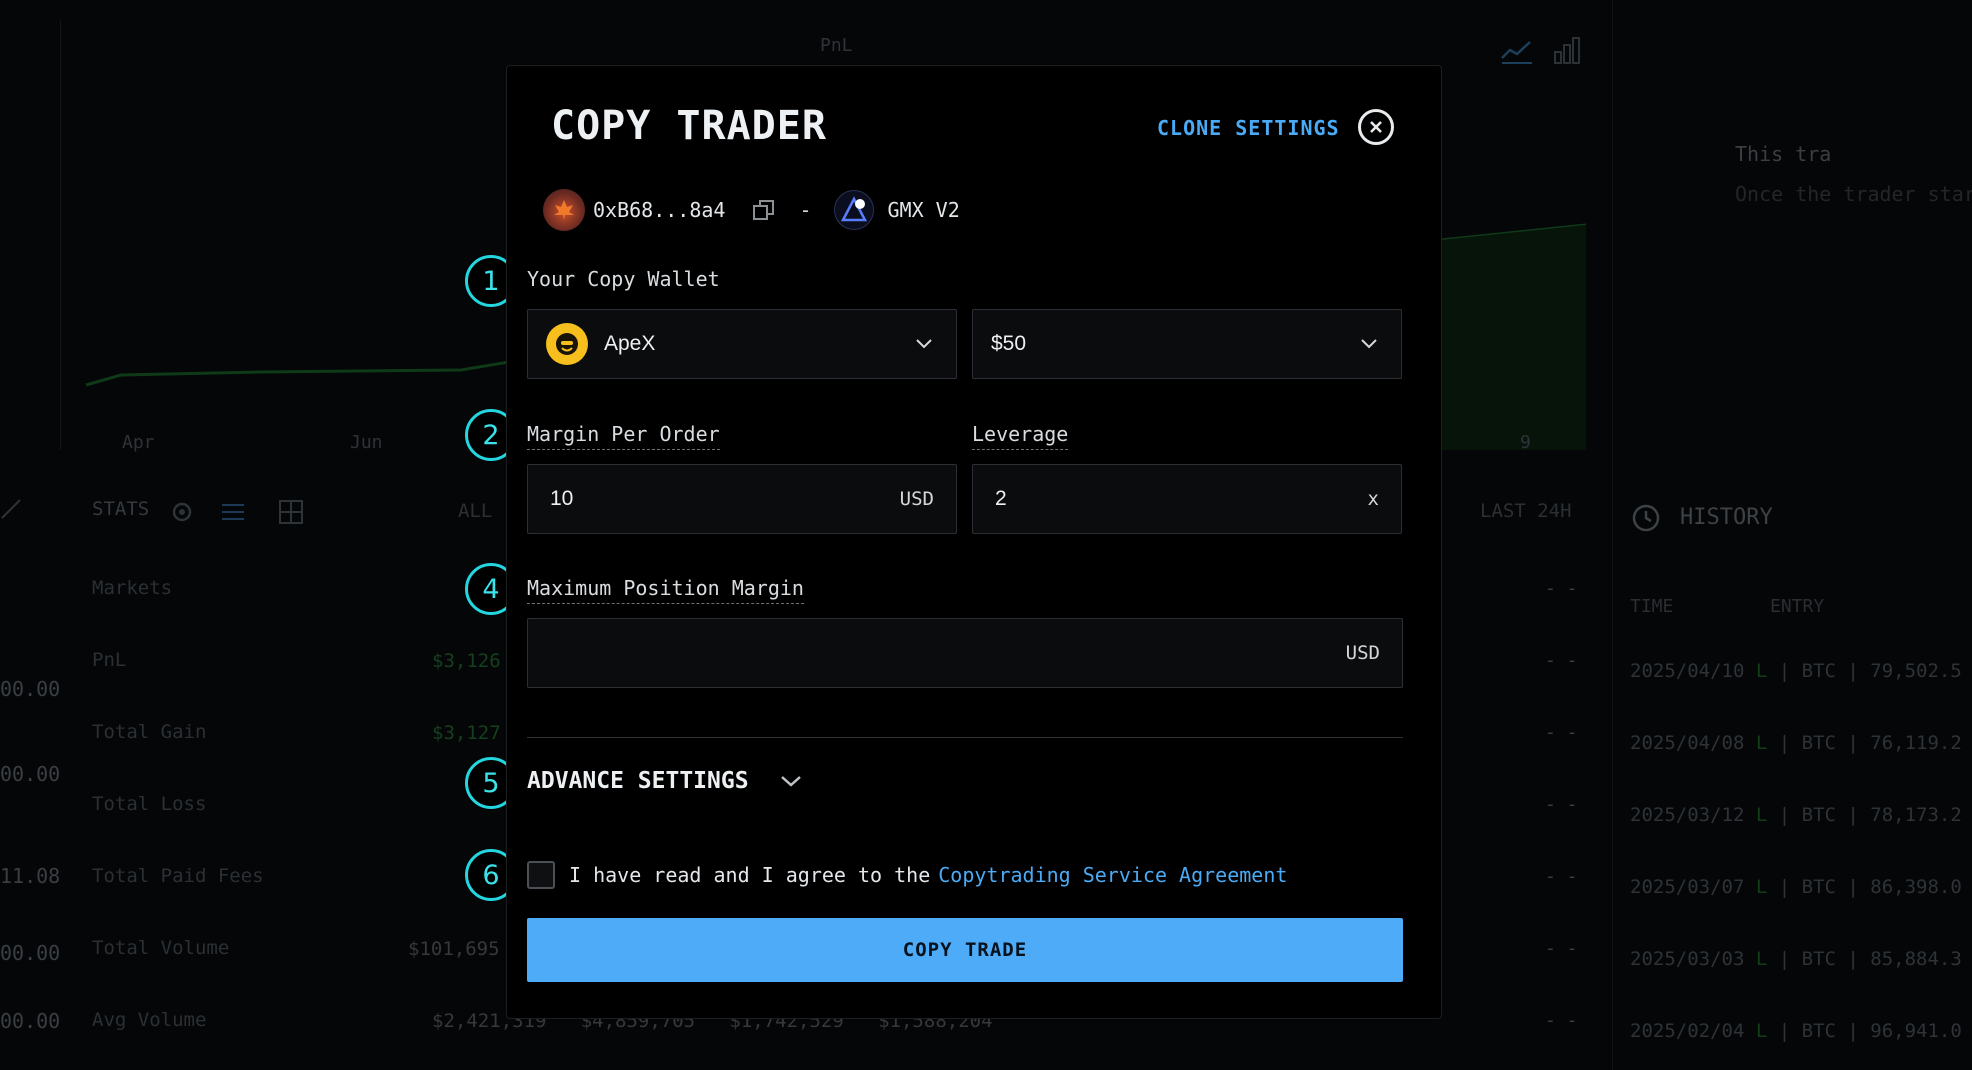 Image resolution: width=1972 pixels, height=1070 pixels. Describe the element at coordinates (1916, 815) in the screenshot. I see `history-price: 78,173.2` at that location.